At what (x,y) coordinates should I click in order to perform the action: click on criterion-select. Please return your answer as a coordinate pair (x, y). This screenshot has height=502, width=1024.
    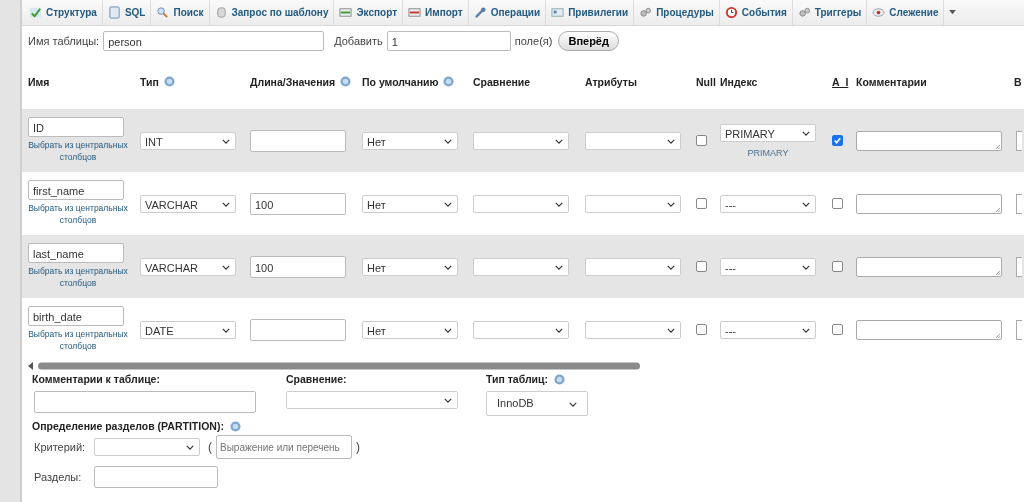
    Looking at the image, I should click on (147, 447).